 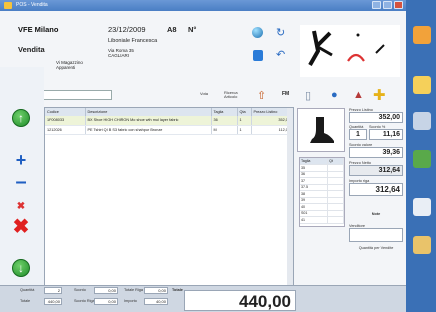 I want to click on seller-field, so click(x=376, y=235).